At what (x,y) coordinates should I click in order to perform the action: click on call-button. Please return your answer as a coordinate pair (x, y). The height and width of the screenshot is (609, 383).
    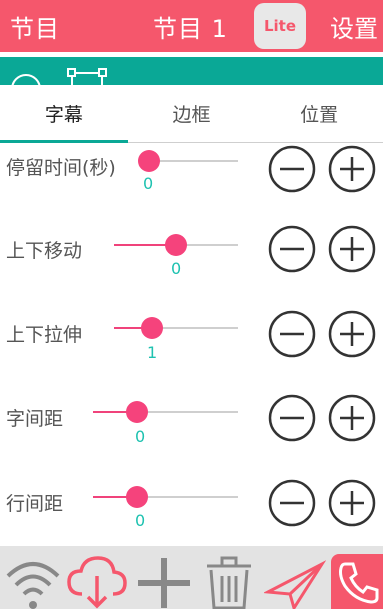
    Looking at the image, I should click on (357, 581).